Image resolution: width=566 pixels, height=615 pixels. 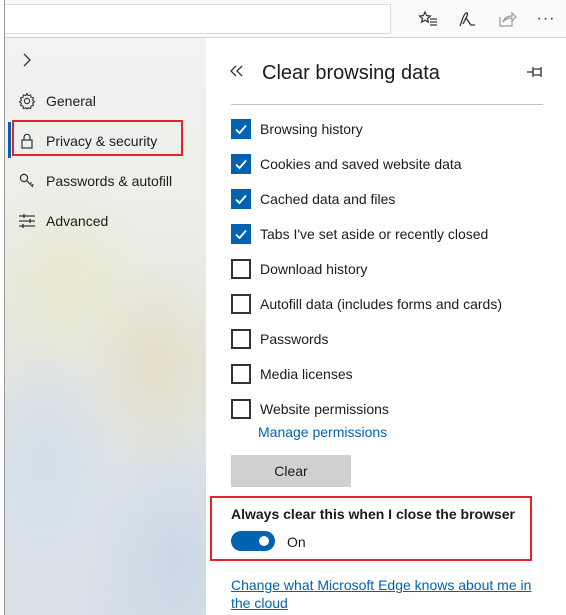 What do you see at coordinates (109, 181) in the screenshot?
I see `nav-label-passwords-autofill: Passwords & autofill` at bounding box center [109, 181].